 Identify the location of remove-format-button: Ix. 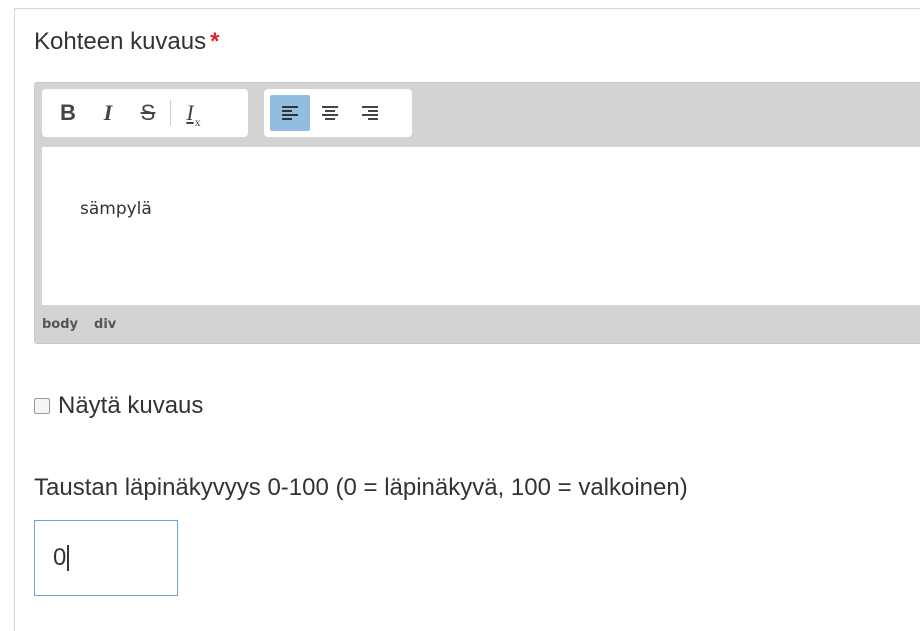
(193, 113).